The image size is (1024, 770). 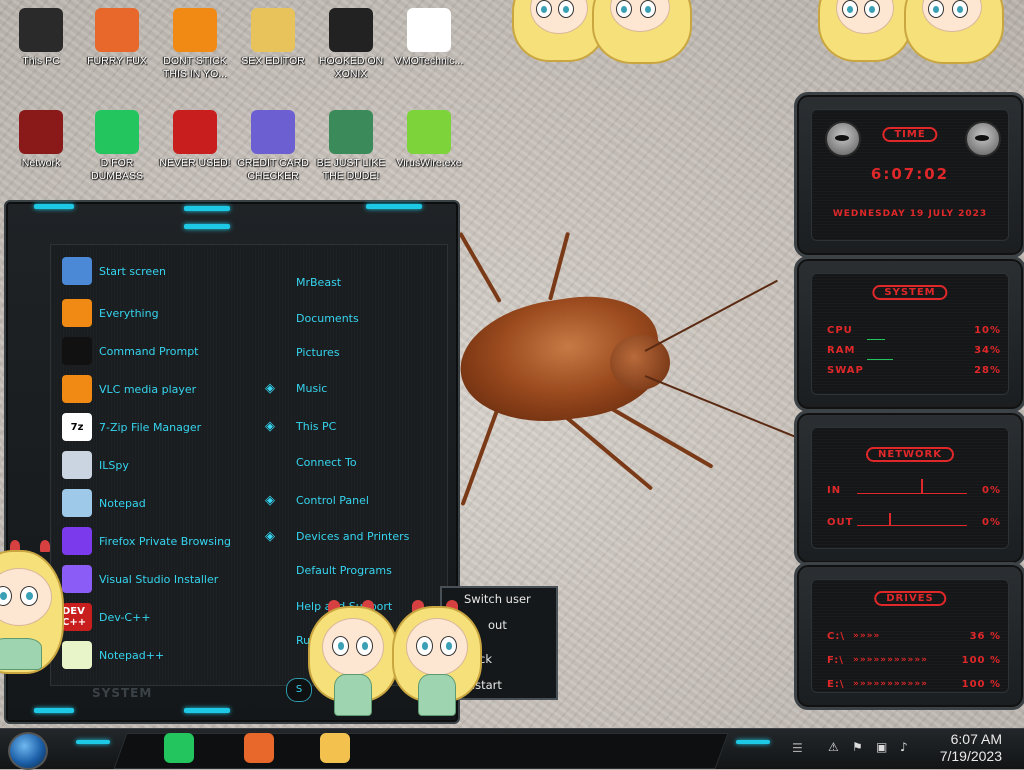 What do you see at coordinates (429, 132) in the screenshot?
I see `lime-icon` at bounding box center [429, 132].